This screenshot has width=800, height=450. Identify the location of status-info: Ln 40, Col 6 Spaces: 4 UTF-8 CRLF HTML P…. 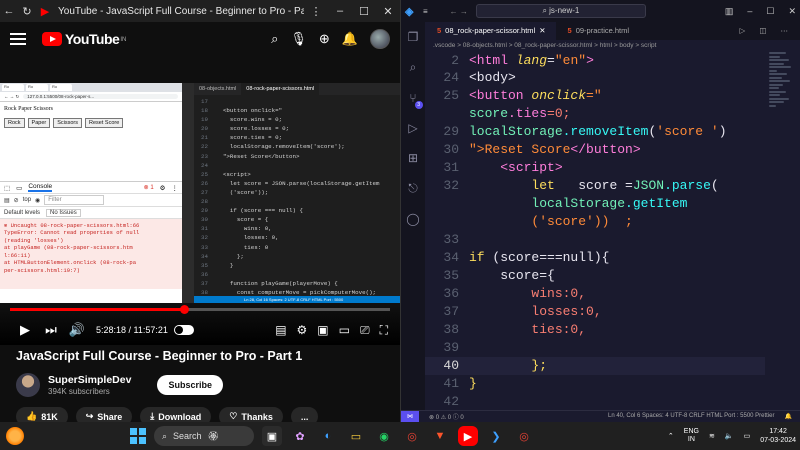
(691, 416).